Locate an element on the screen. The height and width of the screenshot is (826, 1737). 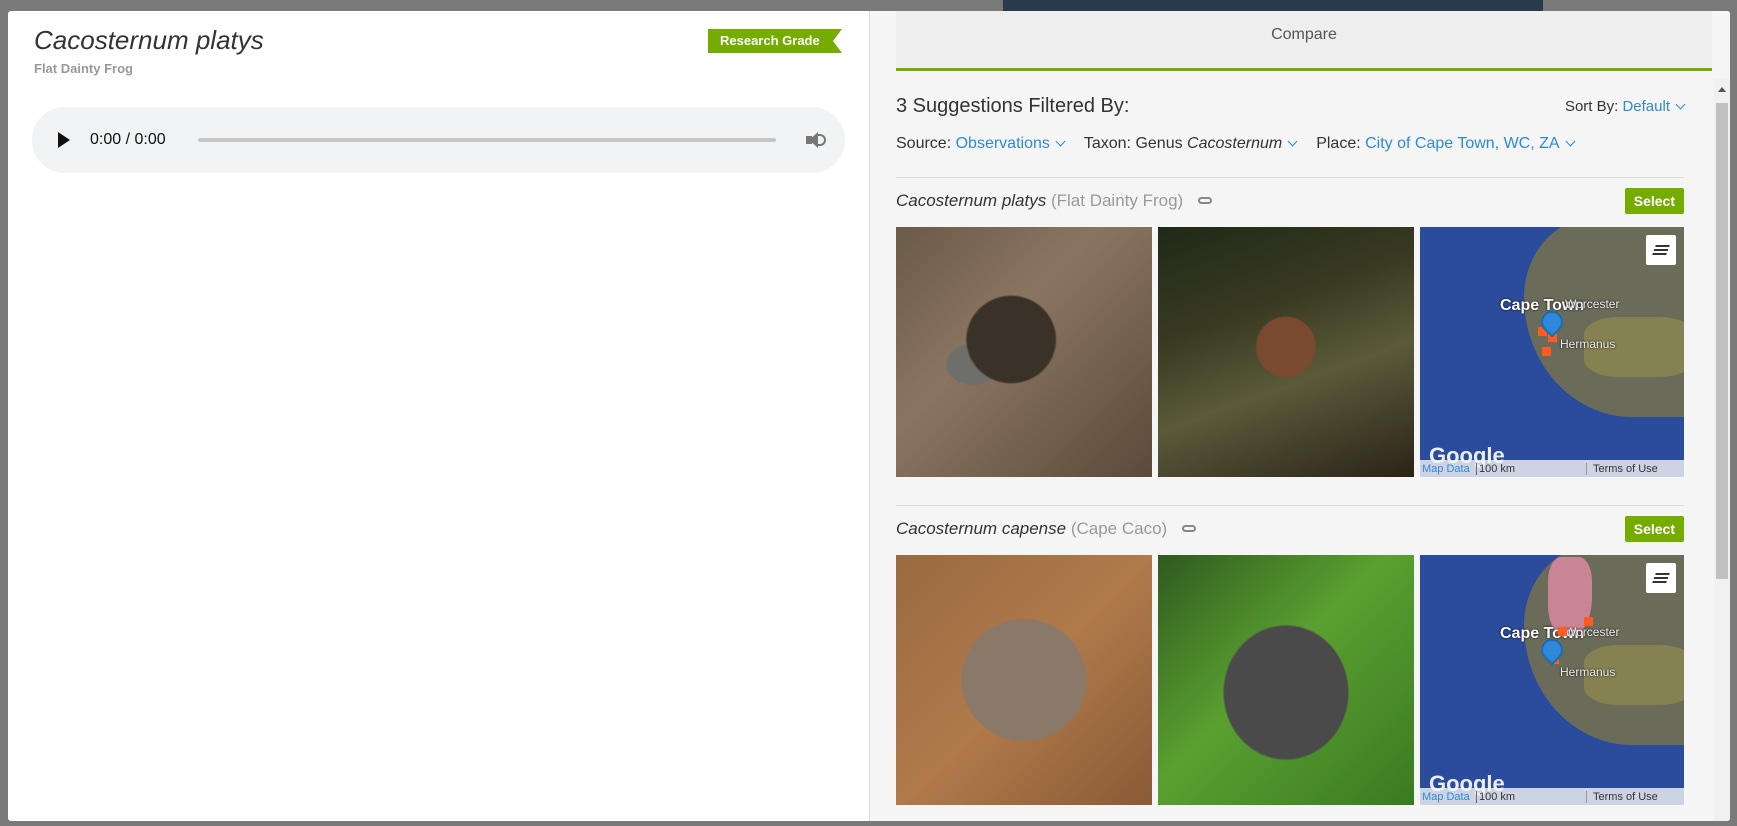
tab-compare: Compare is located at coordinates (1304, 41).